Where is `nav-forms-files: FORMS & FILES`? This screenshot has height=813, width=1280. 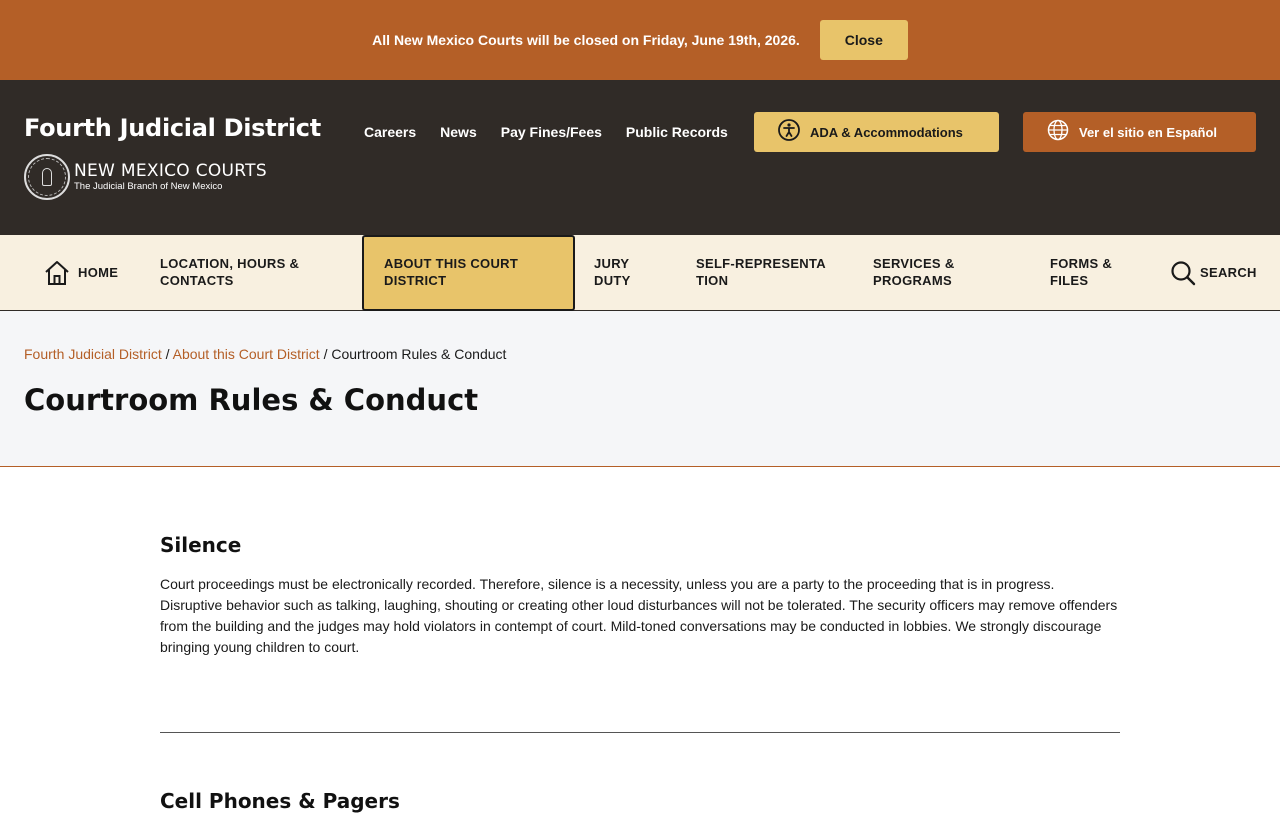 nav-forms-files: FORMS & FILES is located at coordinates (1090, 273).